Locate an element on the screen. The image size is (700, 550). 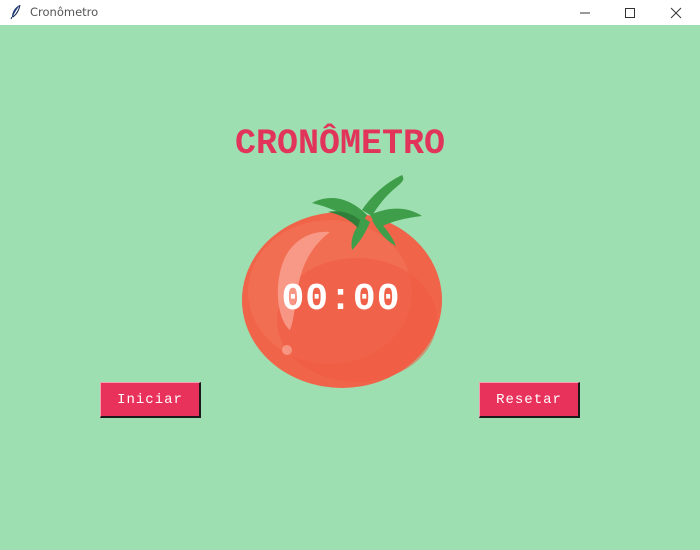
feather-icon is located at coordinates (15, 12).